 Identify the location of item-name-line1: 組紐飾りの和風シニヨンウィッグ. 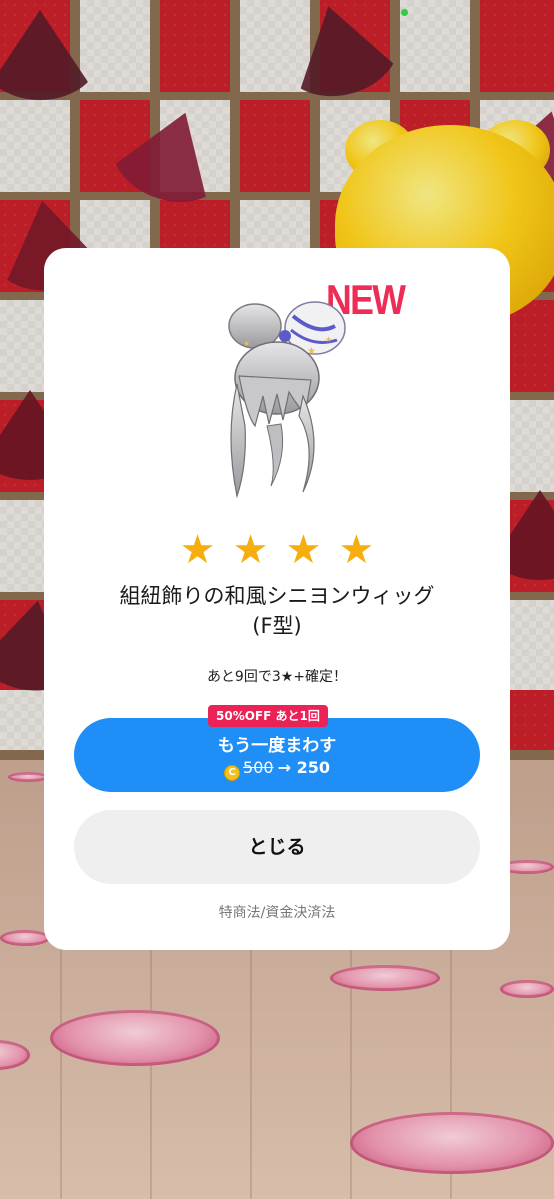
(277, 596).